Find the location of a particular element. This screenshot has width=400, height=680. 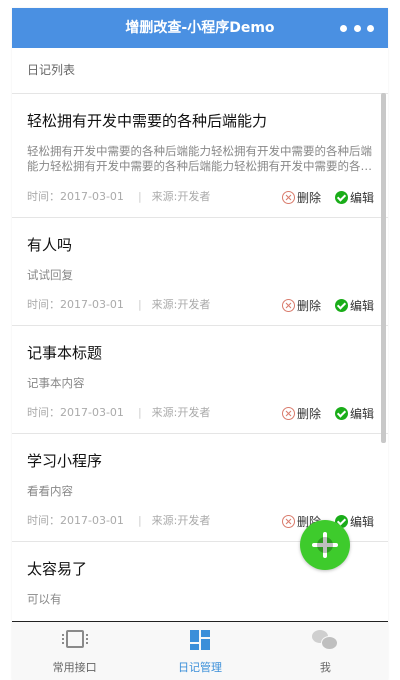

entry-body: 试试回复 is located at coordinates (50, 275).